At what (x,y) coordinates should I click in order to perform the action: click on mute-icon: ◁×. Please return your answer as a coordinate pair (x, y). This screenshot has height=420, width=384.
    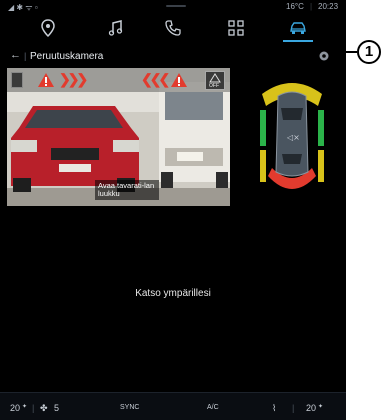
    Looking at the image, I should click on (293, 137).